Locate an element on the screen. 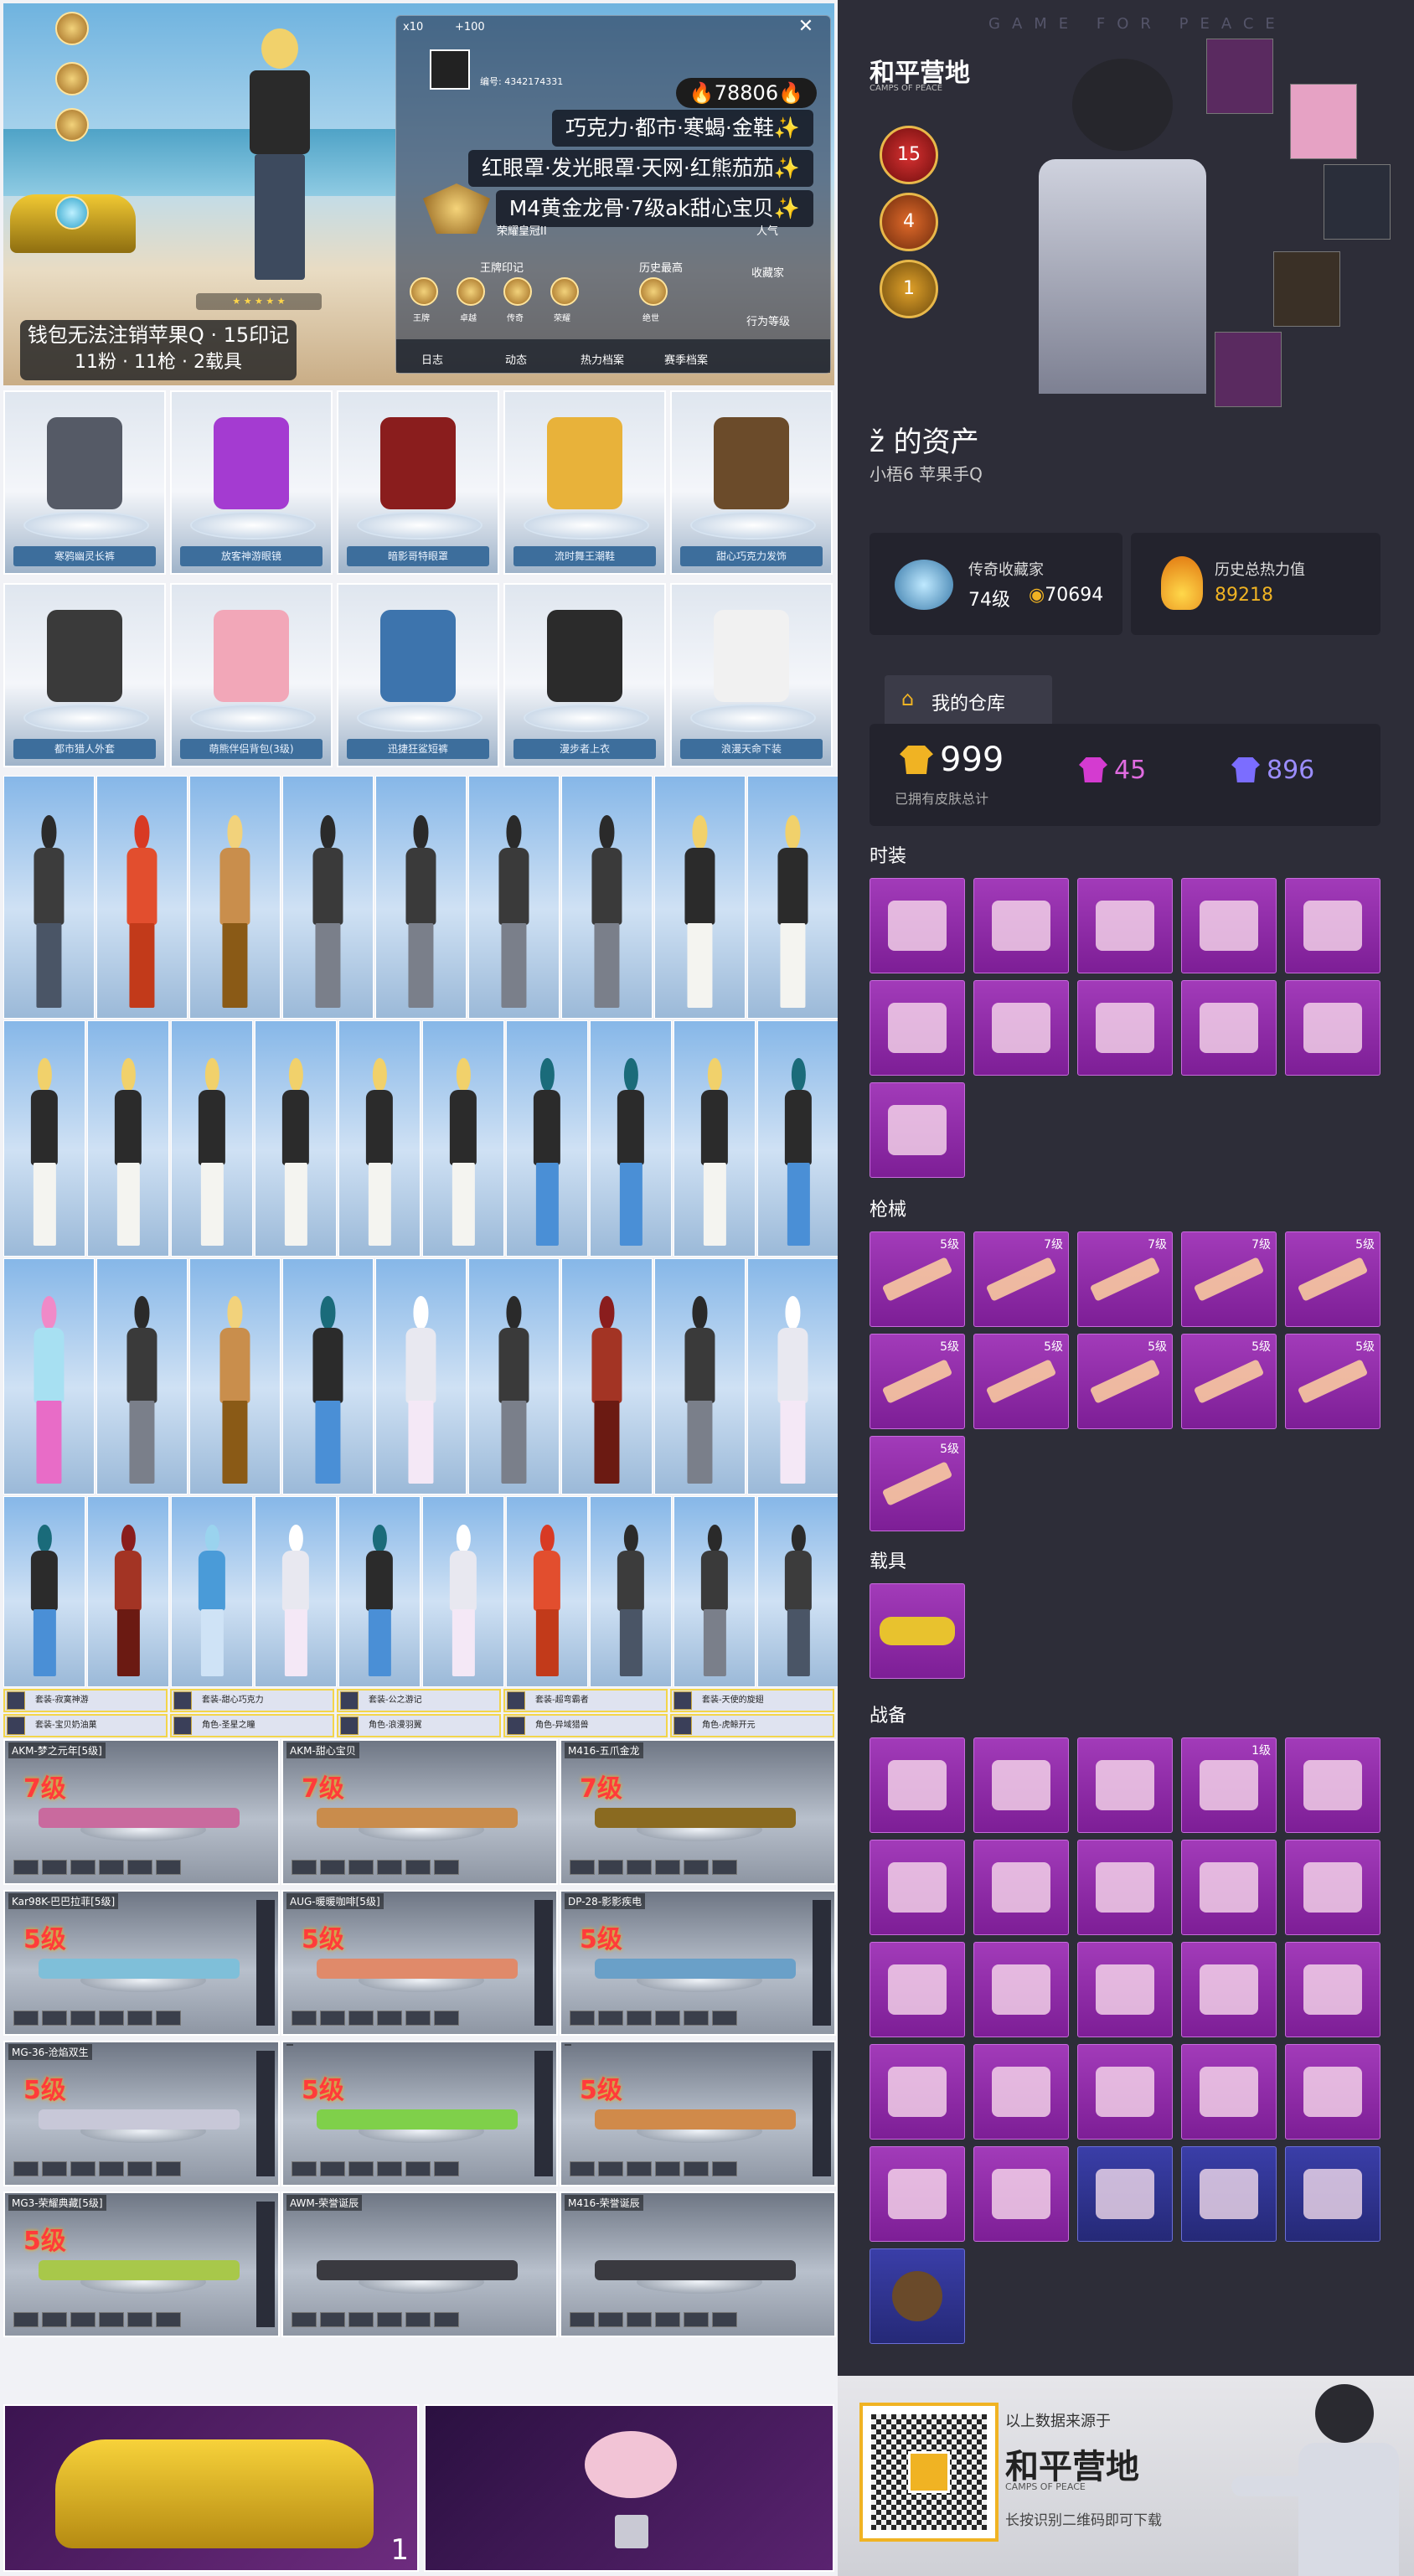  outfit-item: 甜心巧克力发饰 is located at coordinates (751, 482).